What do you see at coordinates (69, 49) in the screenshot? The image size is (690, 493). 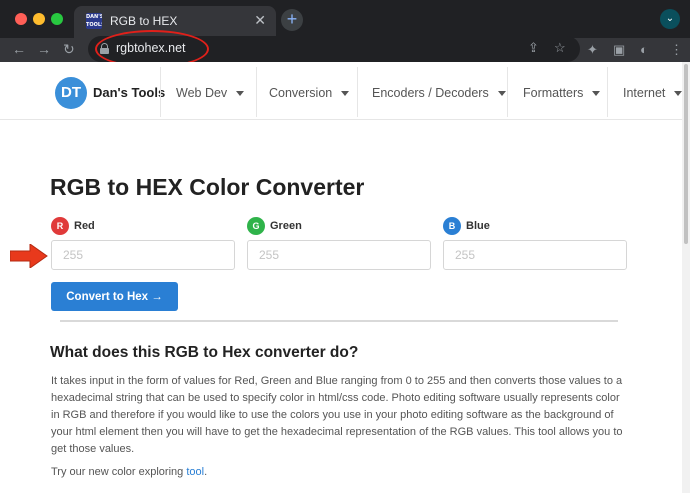 I see `reload-icon: ↻` at bounding box center [69, 49].